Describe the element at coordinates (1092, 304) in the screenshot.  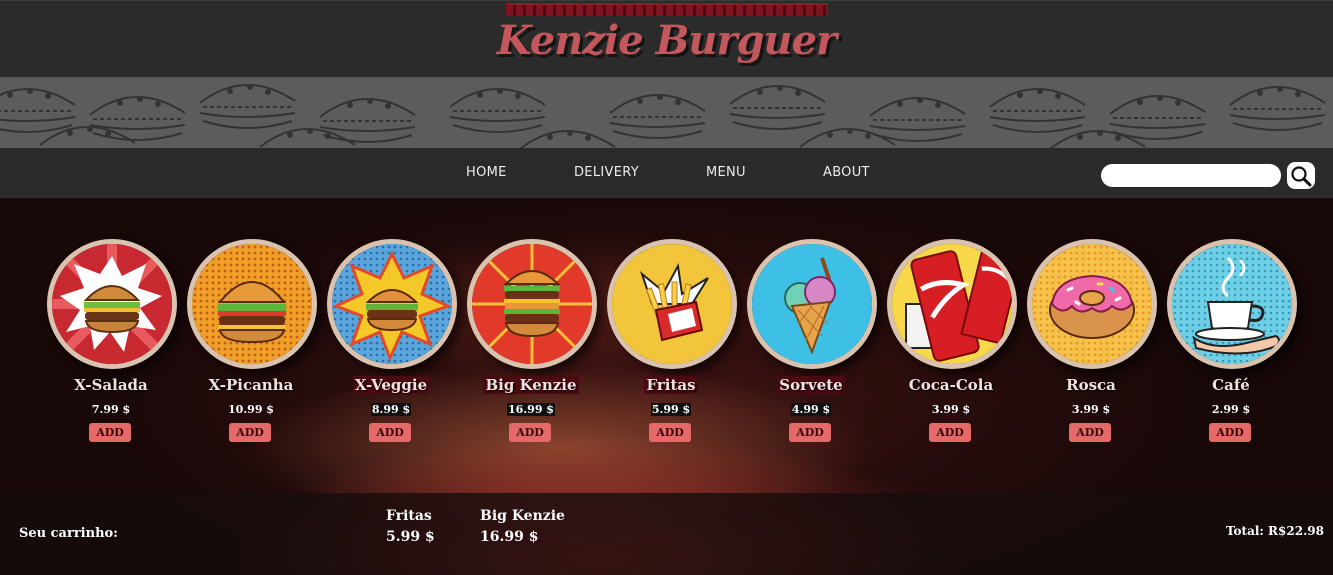
I see `donut-icon` at that location.